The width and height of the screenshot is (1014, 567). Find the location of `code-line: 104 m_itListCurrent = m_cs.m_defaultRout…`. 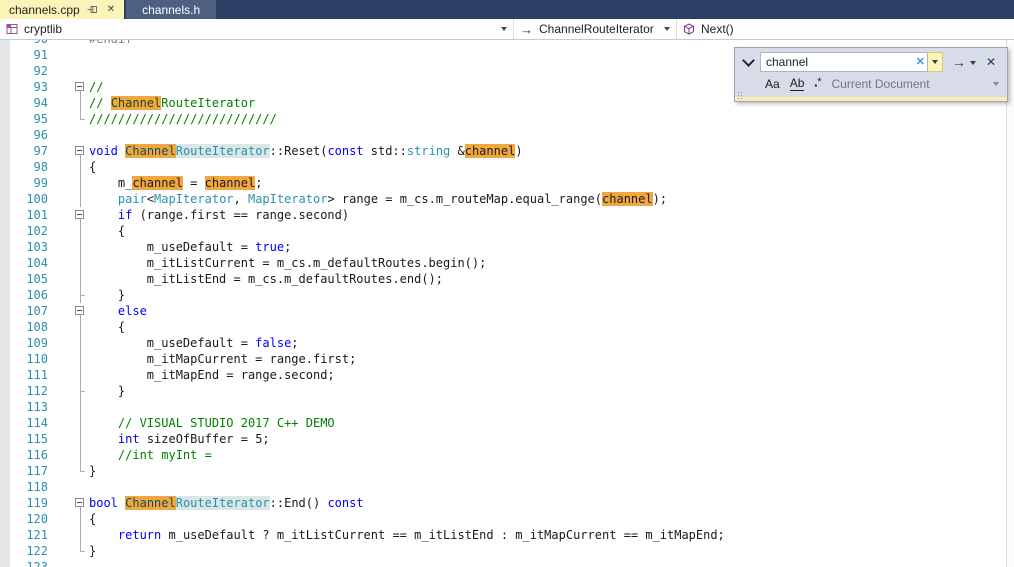

code-line: 104 m_itListCurrent = m_cs.m_defaultRout… is located at coordinates (512, 263).